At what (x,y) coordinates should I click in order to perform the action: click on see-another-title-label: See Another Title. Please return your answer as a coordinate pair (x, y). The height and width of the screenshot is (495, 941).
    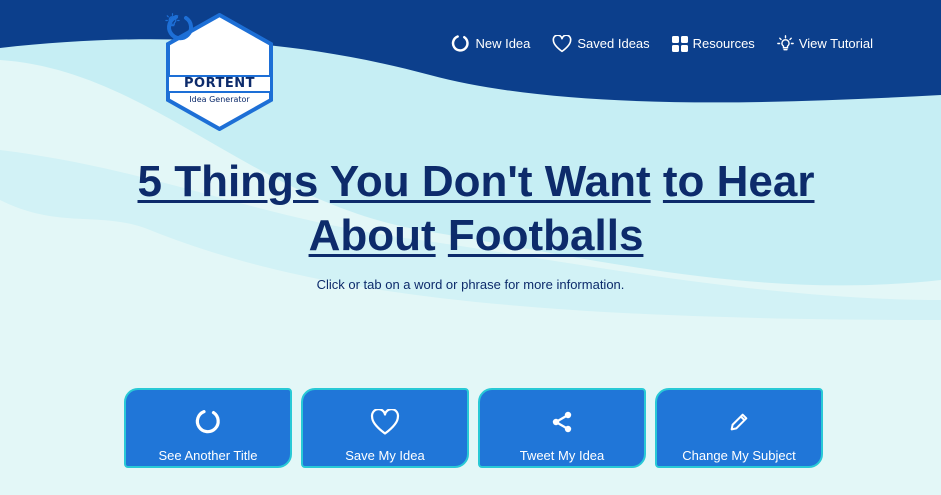
    Looking at the image, I should click on (208, 455).